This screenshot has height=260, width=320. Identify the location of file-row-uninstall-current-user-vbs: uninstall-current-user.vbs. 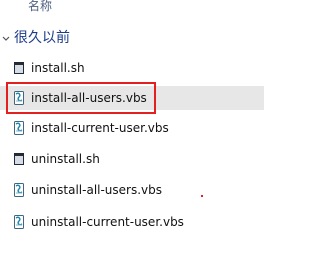
(132, 222).